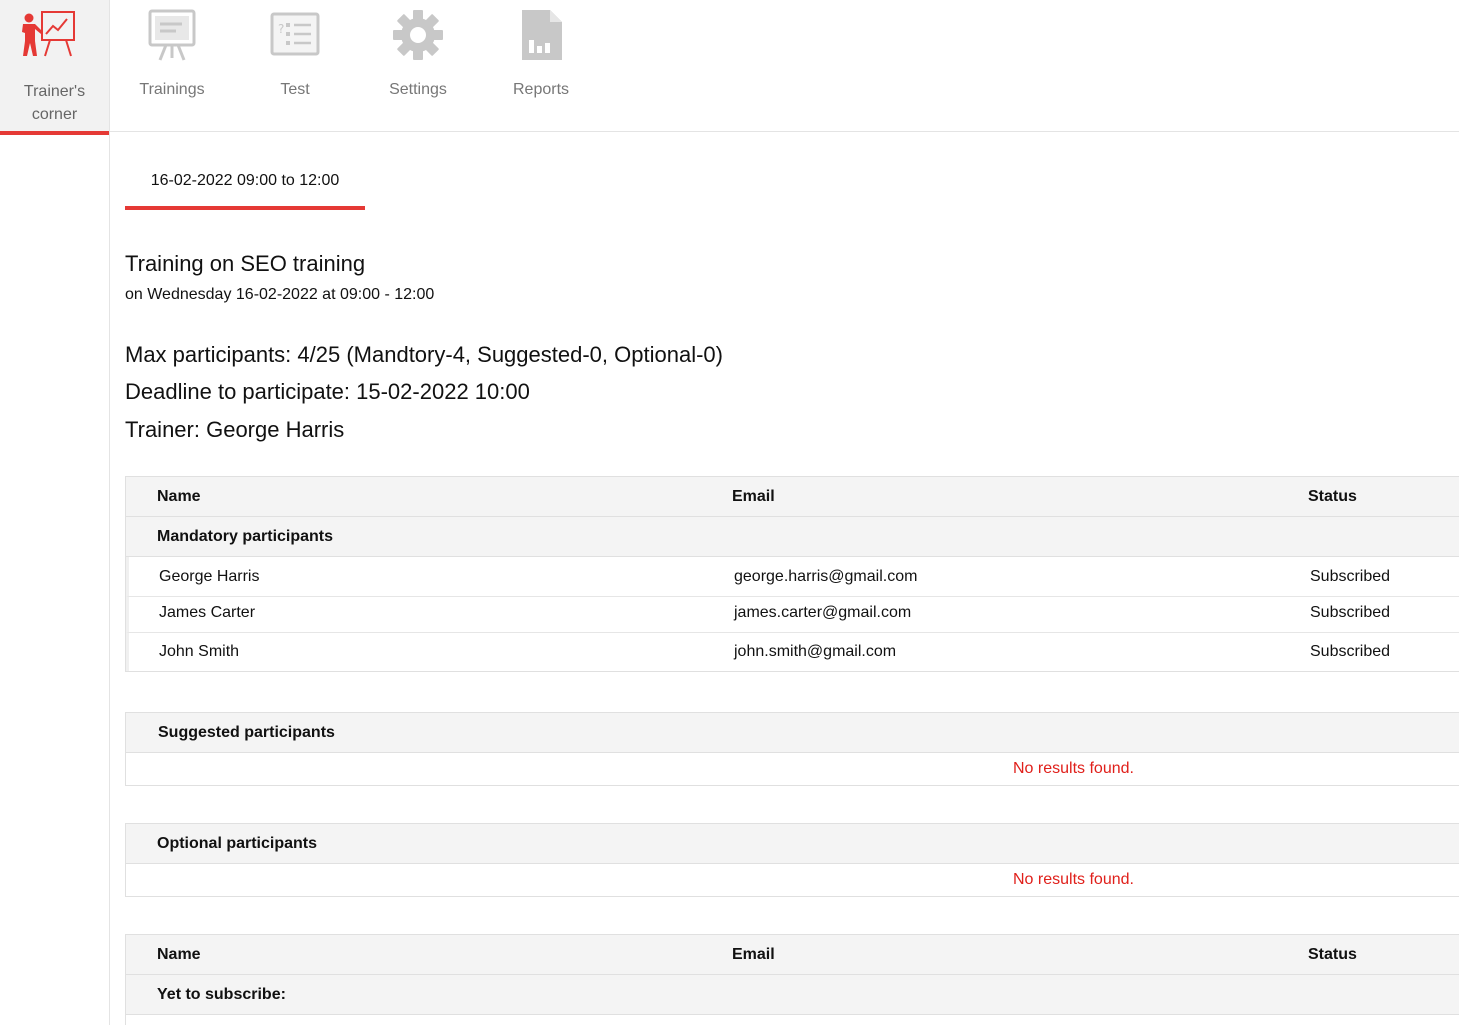 The height and width of the screenshot is (1025, 1459). I want to click on tab-session-label: 16-02-2022 09:00 to 12:00, so click(245, 180).